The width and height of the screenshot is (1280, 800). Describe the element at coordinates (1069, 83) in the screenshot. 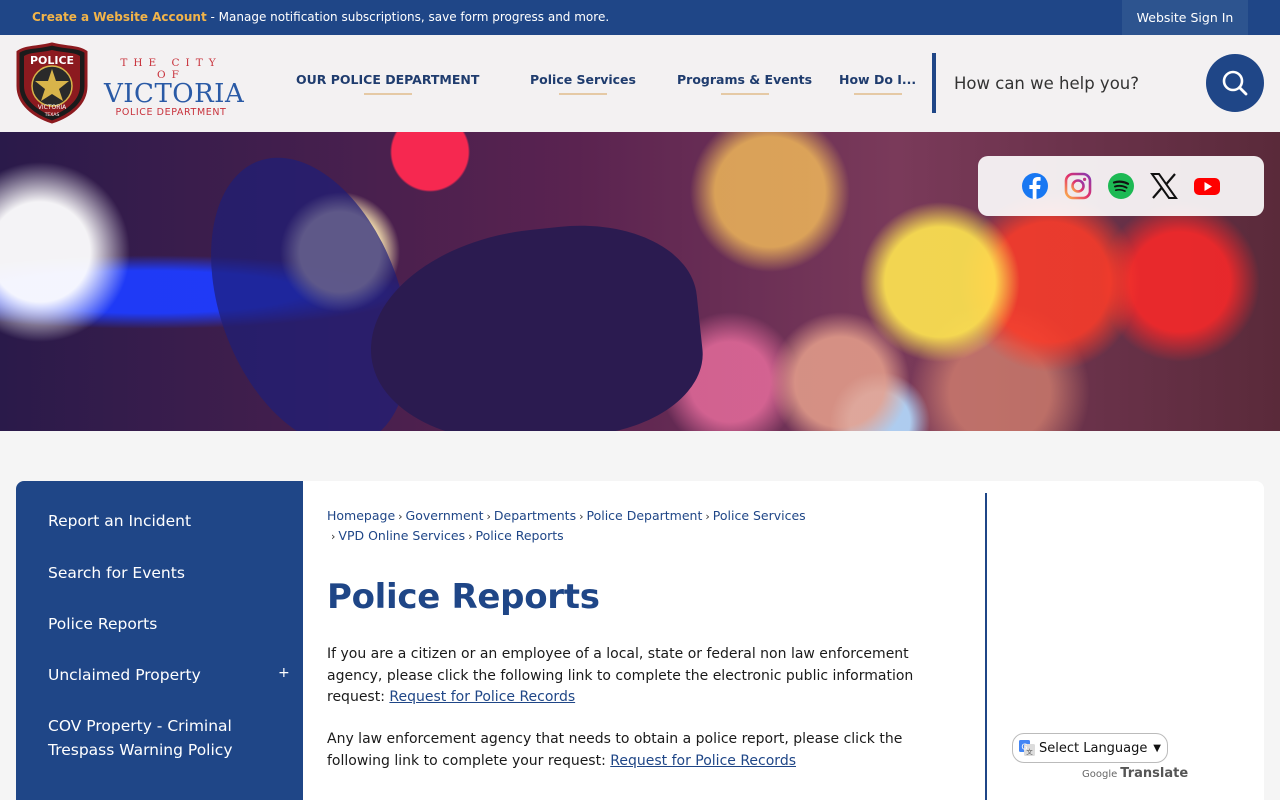

I see `search-input` at that location.